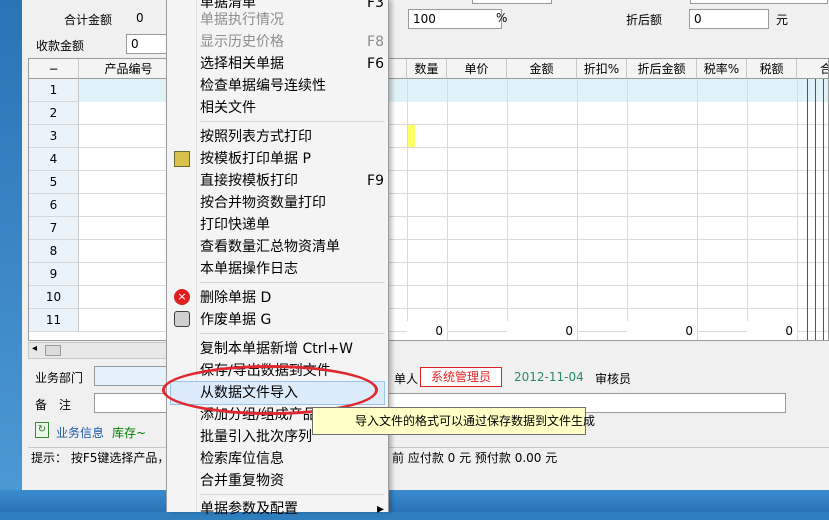 The height and width of the screenshot is (520, 829). Describe the element at coordinates (228, 108) in the screenshot. I see `menu-item-label: 相关文件` at that location.